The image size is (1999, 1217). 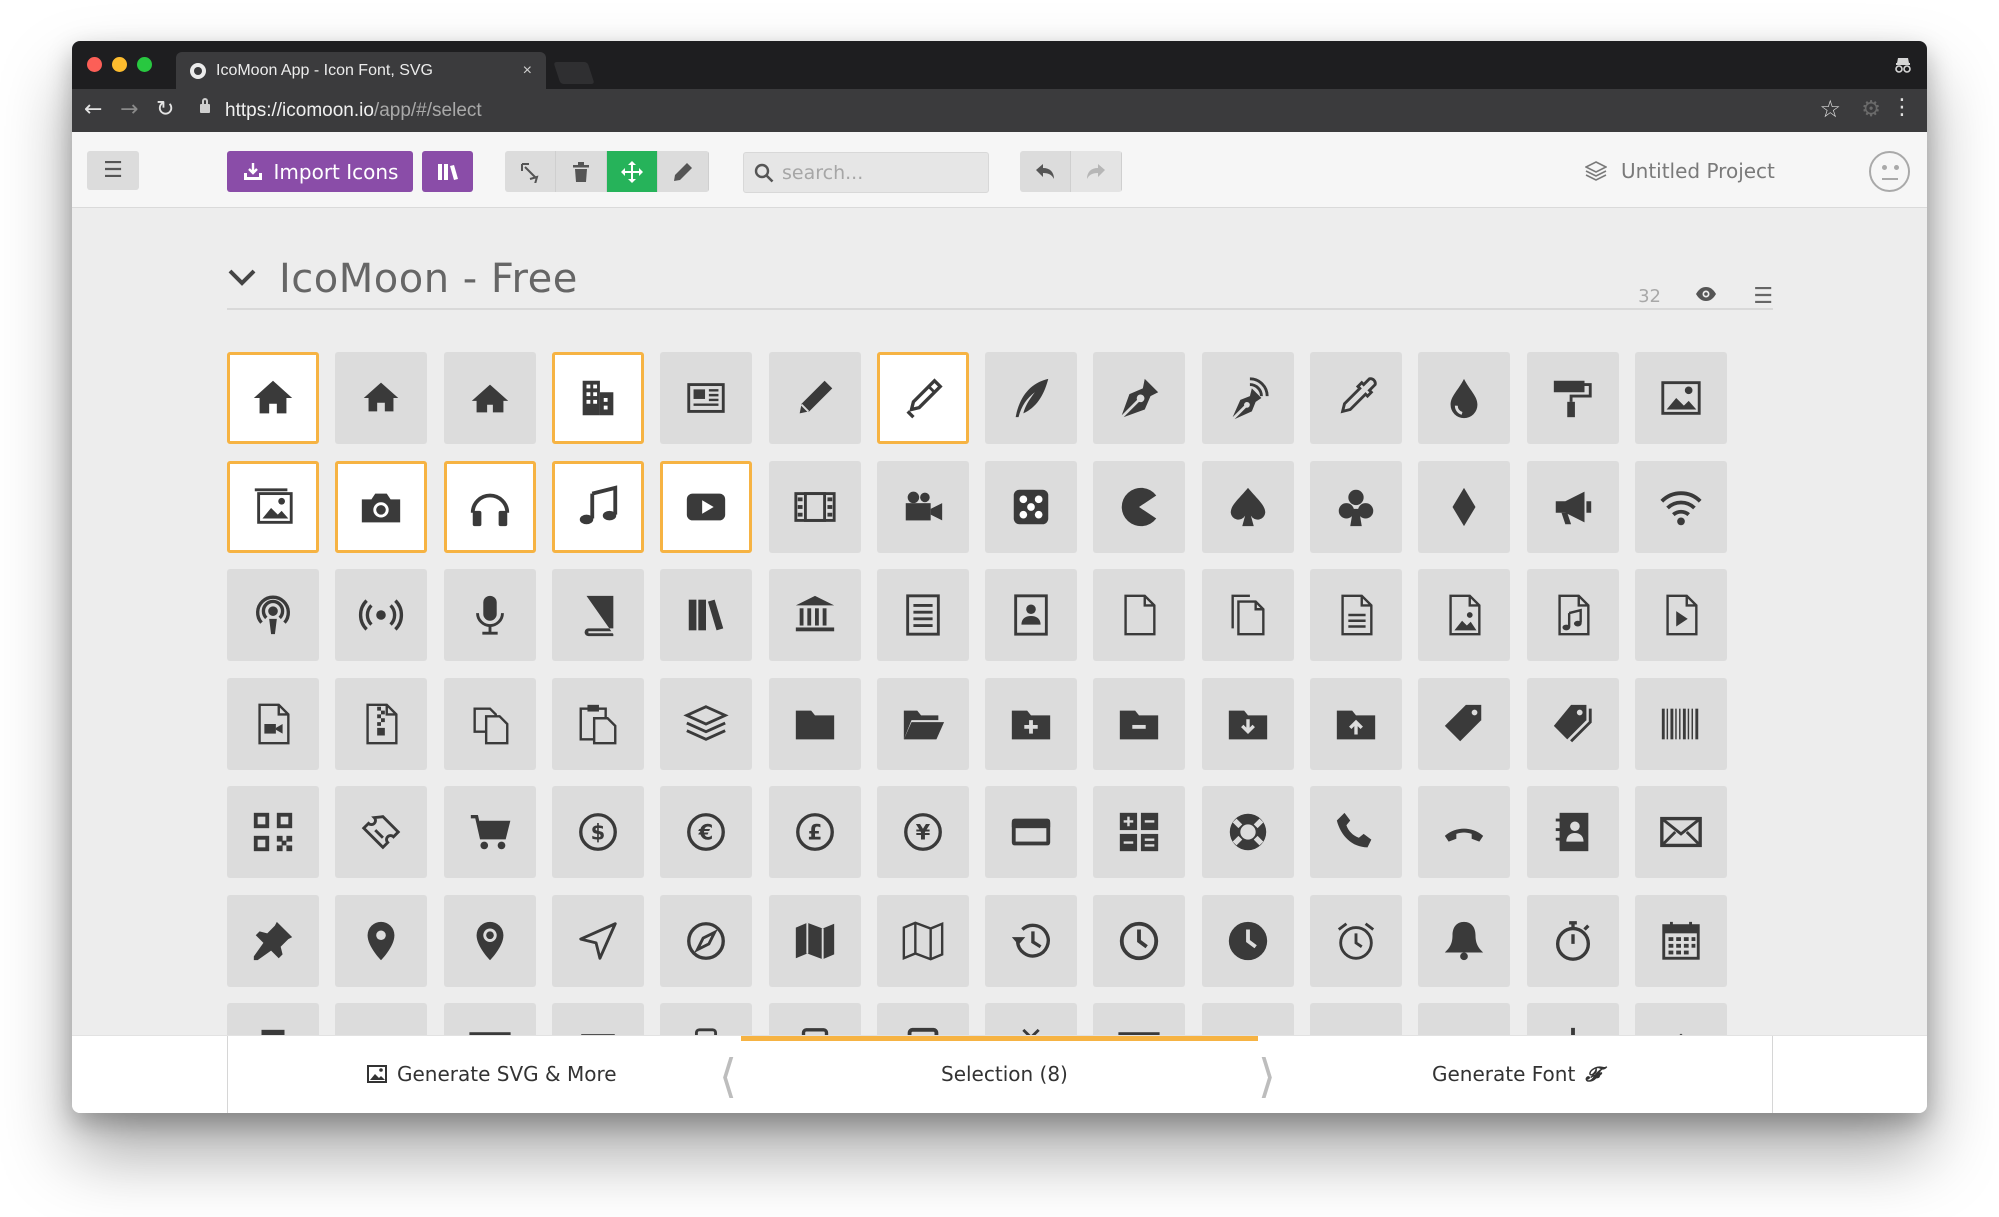 What do you see at coordinates (815, 1019) in the screenshot?
I see `mobile2-icon` at bounding box center [815, 1019].